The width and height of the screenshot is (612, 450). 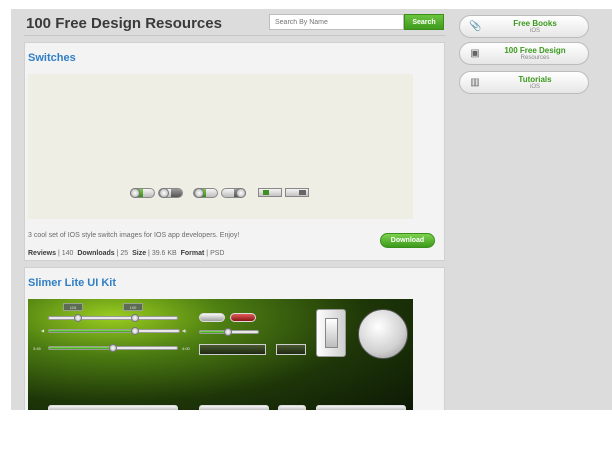 I want to click on segmented-control-graphic, so click(x=232, y=349).